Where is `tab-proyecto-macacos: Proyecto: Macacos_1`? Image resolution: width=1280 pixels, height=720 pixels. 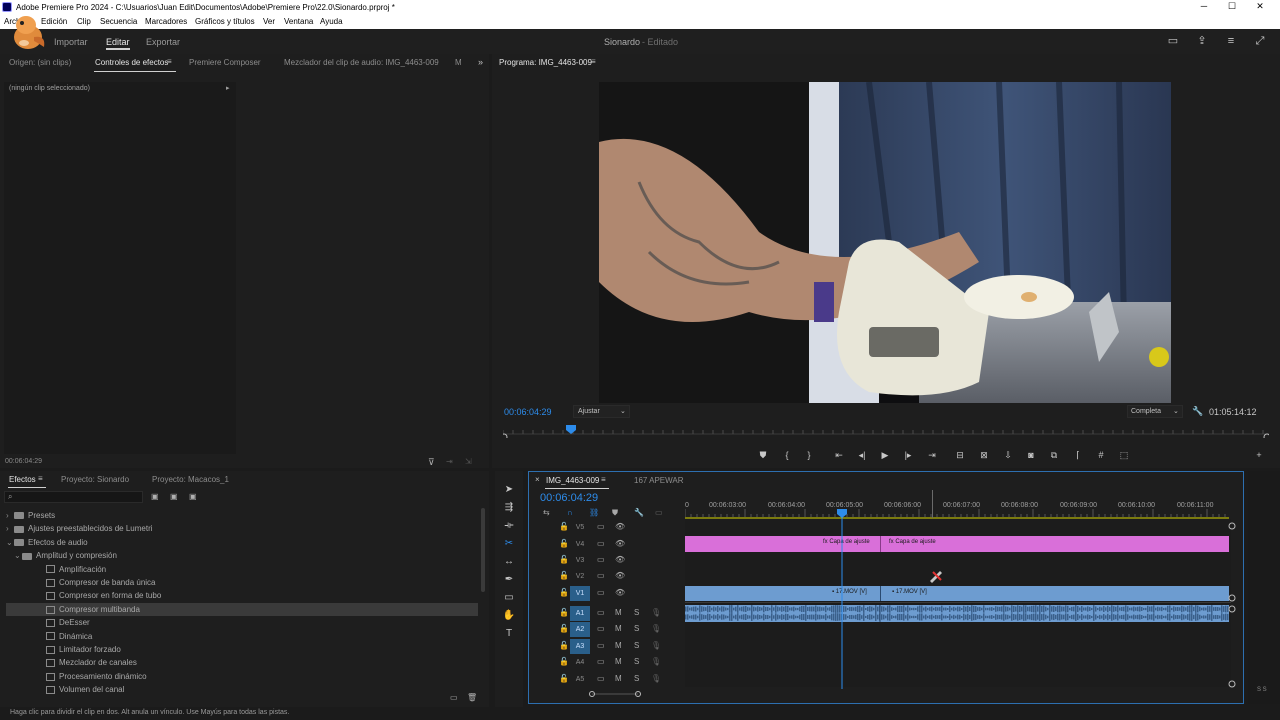
tab-proyecto-macacos: Proyecto: Macacos_1 is located at coordinates (190, 479).